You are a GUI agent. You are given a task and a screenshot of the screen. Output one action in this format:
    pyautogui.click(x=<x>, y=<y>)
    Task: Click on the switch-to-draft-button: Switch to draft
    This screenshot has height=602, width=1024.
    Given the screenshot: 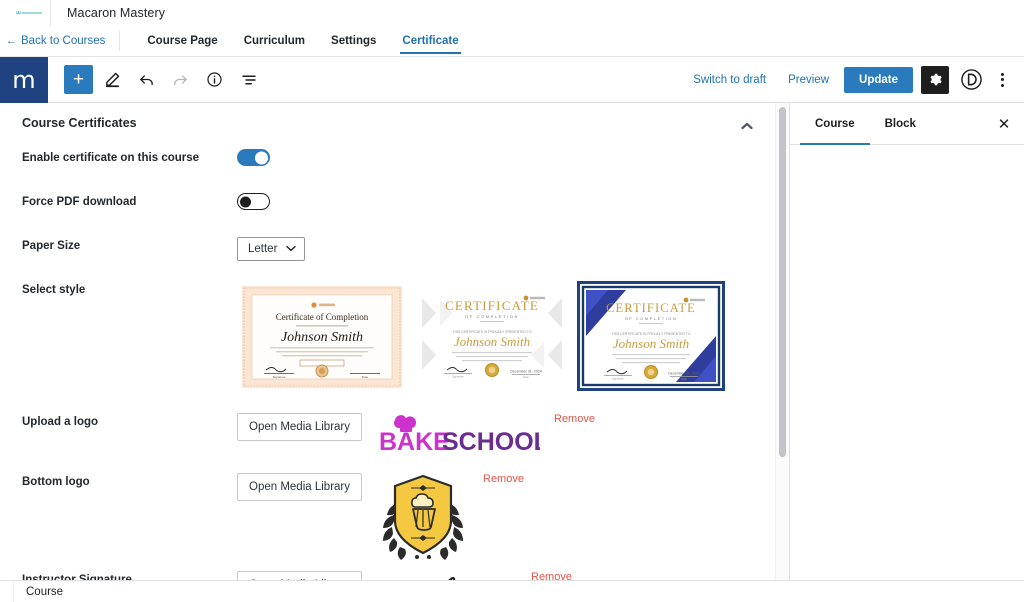 What is the action you would take?
    pyautogui.click(x=729, y=80)
    